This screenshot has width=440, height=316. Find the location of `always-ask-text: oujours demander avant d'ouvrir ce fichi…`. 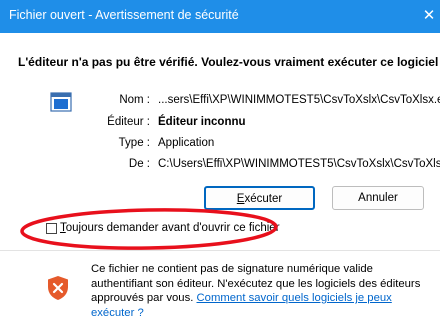

always-ask-text: oujours demander avant d'ouvrir ce fichi… is located at coordinates (172, 228).